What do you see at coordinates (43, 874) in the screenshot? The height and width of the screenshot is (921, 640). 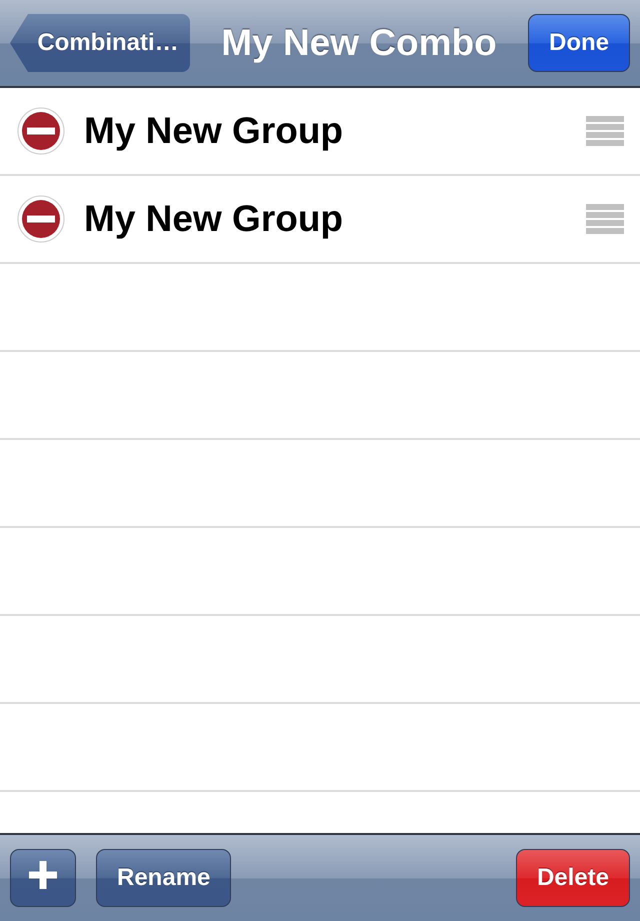 I see `plus-icon` at bounding box center [43, 874].